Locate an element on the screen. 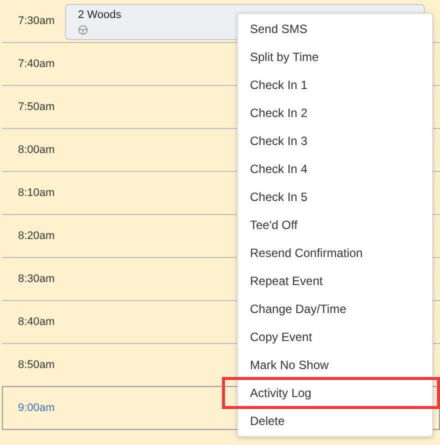 This screenshot has width=440, height=445. time-label: 8:30am is located at coordinates (36, 279).